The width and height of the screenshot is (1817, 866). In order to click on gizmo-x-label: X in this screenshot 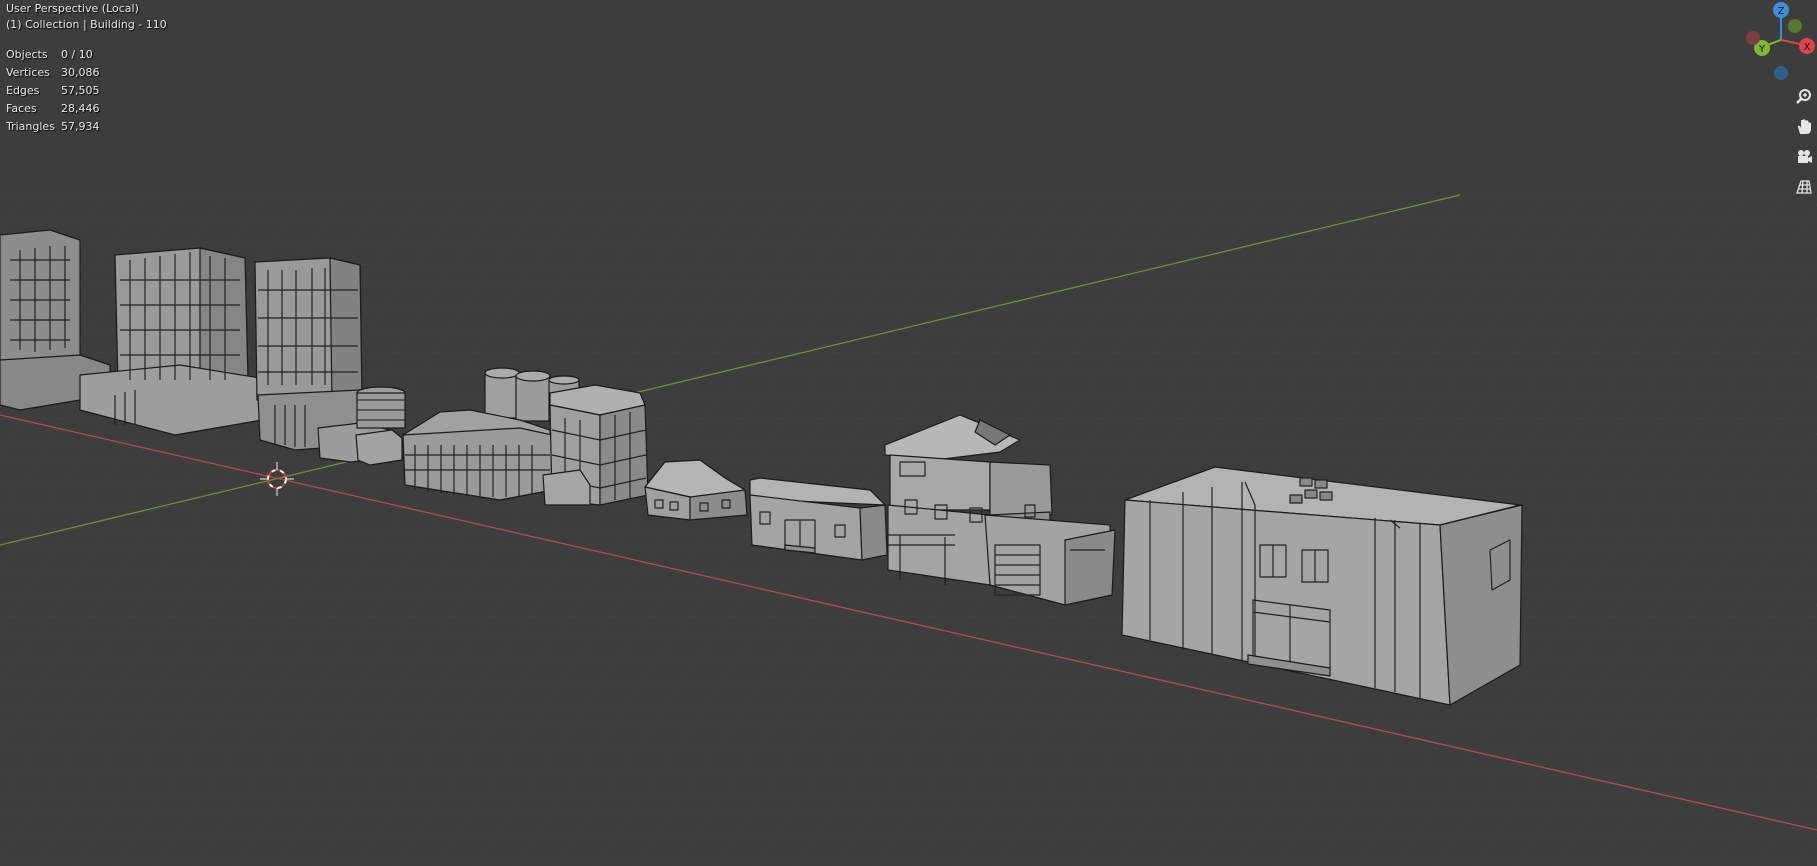, I will do `click(1807, 47)`.